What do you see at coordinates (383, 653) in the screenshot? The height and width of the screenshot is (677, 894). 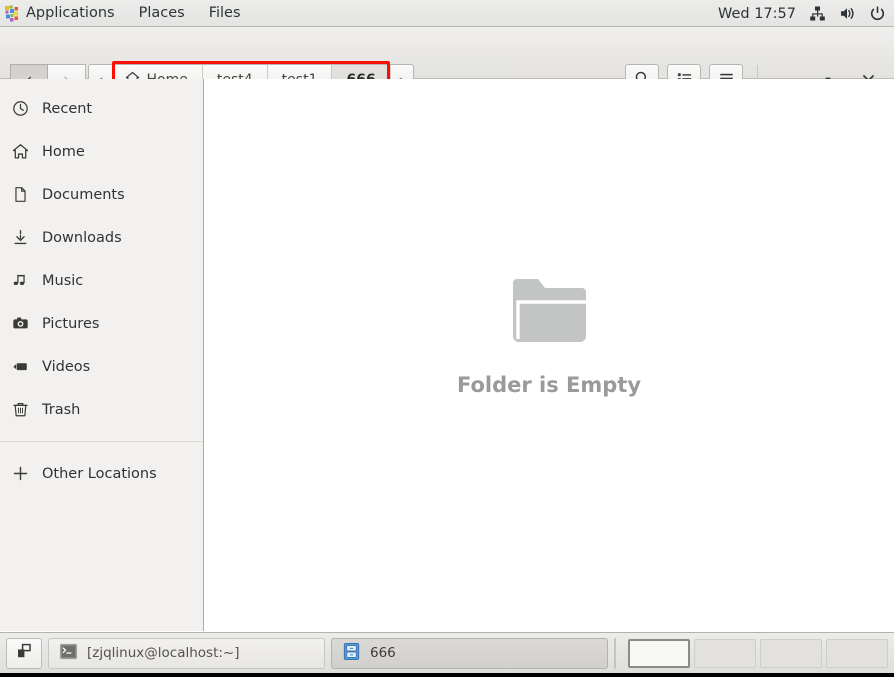 I see `taskbar-label-files: 666` at bounding box center [383, 653].